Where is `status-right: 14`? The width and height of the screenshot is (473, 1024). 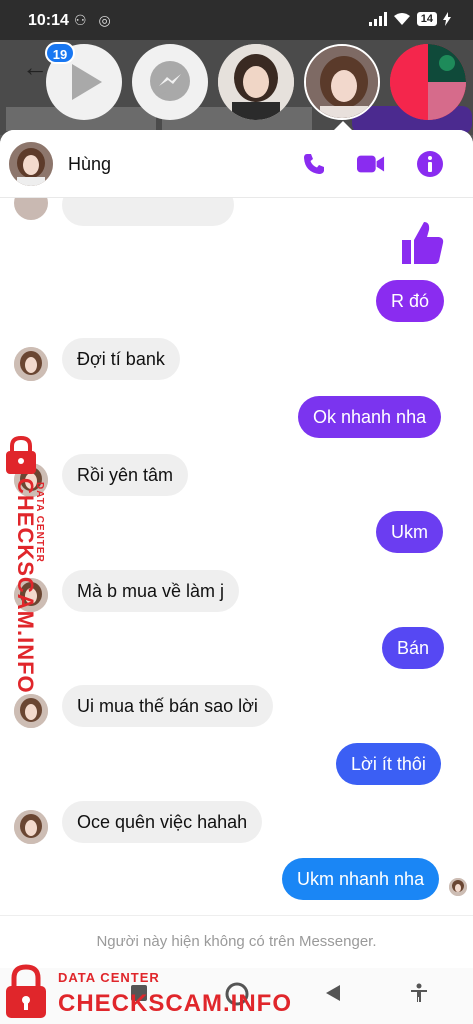 status-right: 14 is located at coordinates (409, 19).